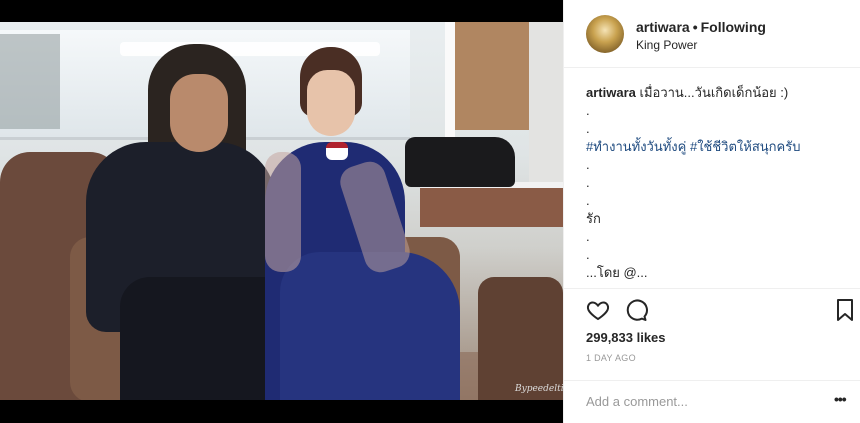 This screenshot has height=423, width=860. I want to click on photo-woman-sleeve, so click(283, 212).